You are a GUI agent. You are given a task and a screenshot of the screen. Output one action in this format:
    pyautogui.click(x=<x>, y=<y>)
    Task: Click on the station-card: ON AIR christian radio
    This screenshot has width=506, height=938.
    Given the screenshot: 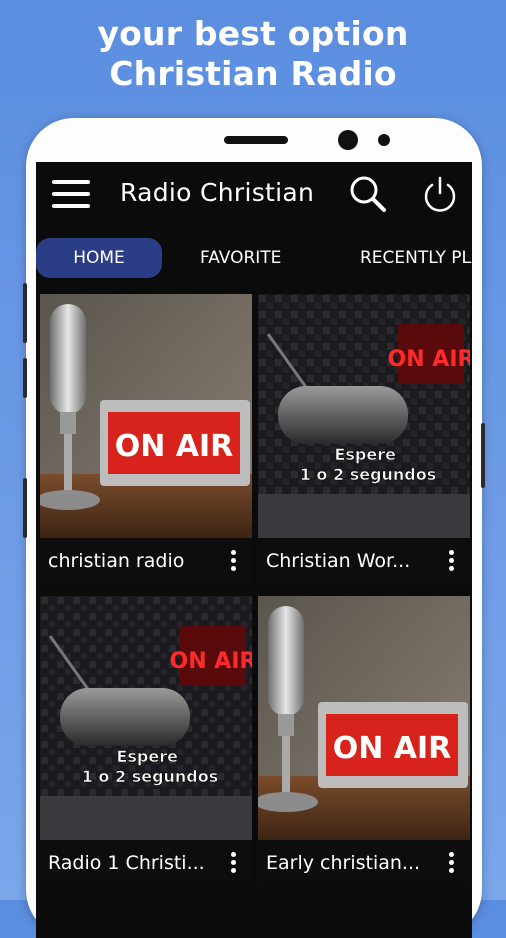 What is the action you would take?
    pyautogui.click(x=146, y=439)
    